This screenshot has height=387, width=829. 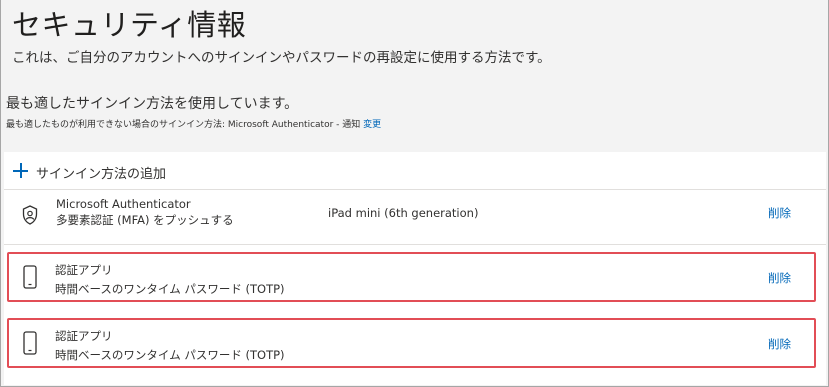 I want to click on default-method-heading: 最も適したサインイン方法を使用しています。, so click(x=152, y=104).